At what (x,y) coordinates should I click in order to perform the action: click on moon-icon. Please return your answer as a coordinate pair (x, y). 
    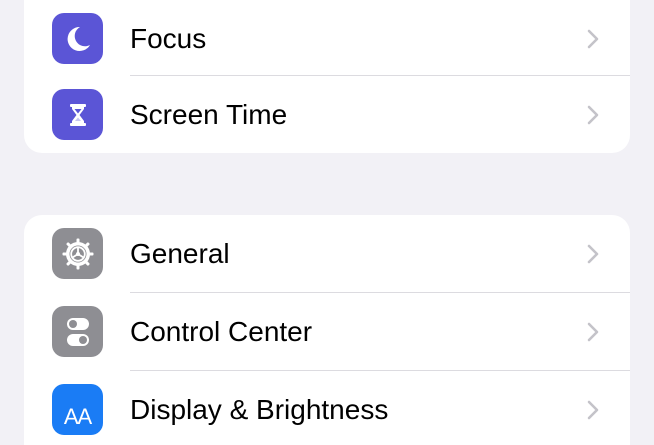
    Looking at the image, I should click on (77, 38).